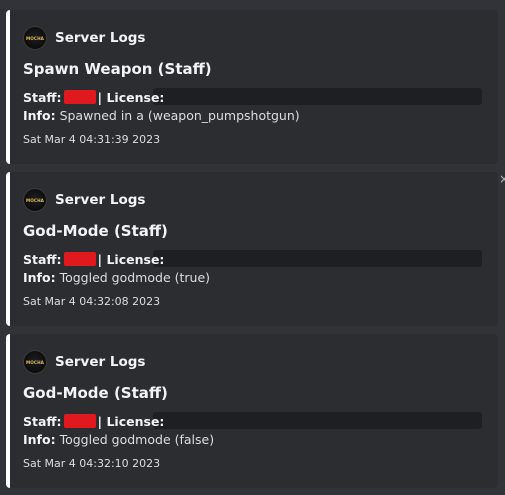  Describe the element at coordinates (117, 69) in the screenshot. I see `embed-title: Spawn Weapon (Staff)` at that location.